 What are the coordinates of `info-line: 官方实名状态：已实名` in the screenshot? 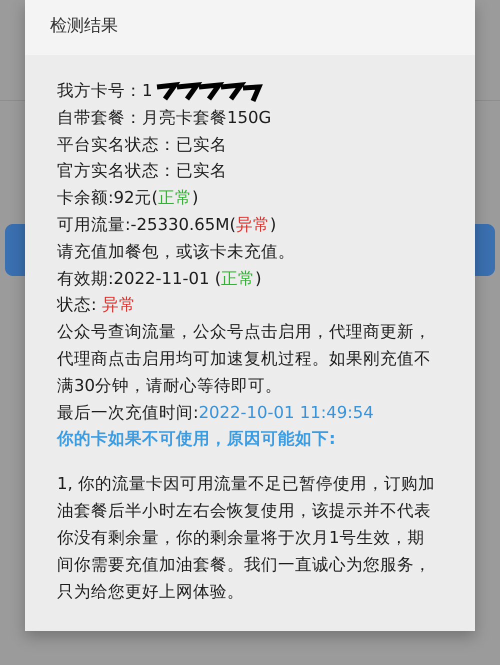 It's located at (142, 170).